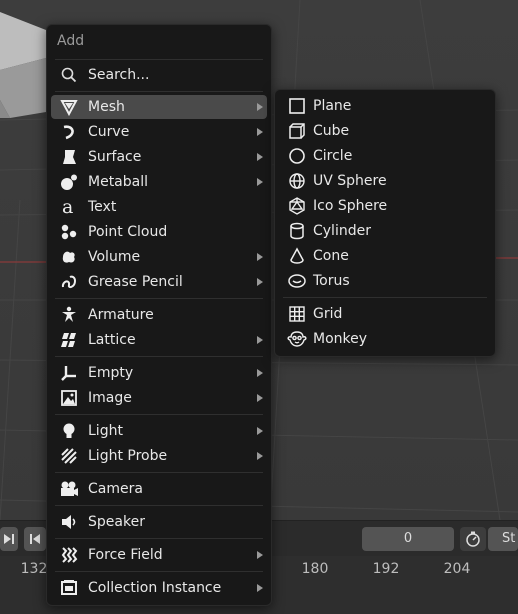  What do you see at coordinates (297, 339) in the screenshot?
I see `monkey-icon` at bounding box center [297, 339].